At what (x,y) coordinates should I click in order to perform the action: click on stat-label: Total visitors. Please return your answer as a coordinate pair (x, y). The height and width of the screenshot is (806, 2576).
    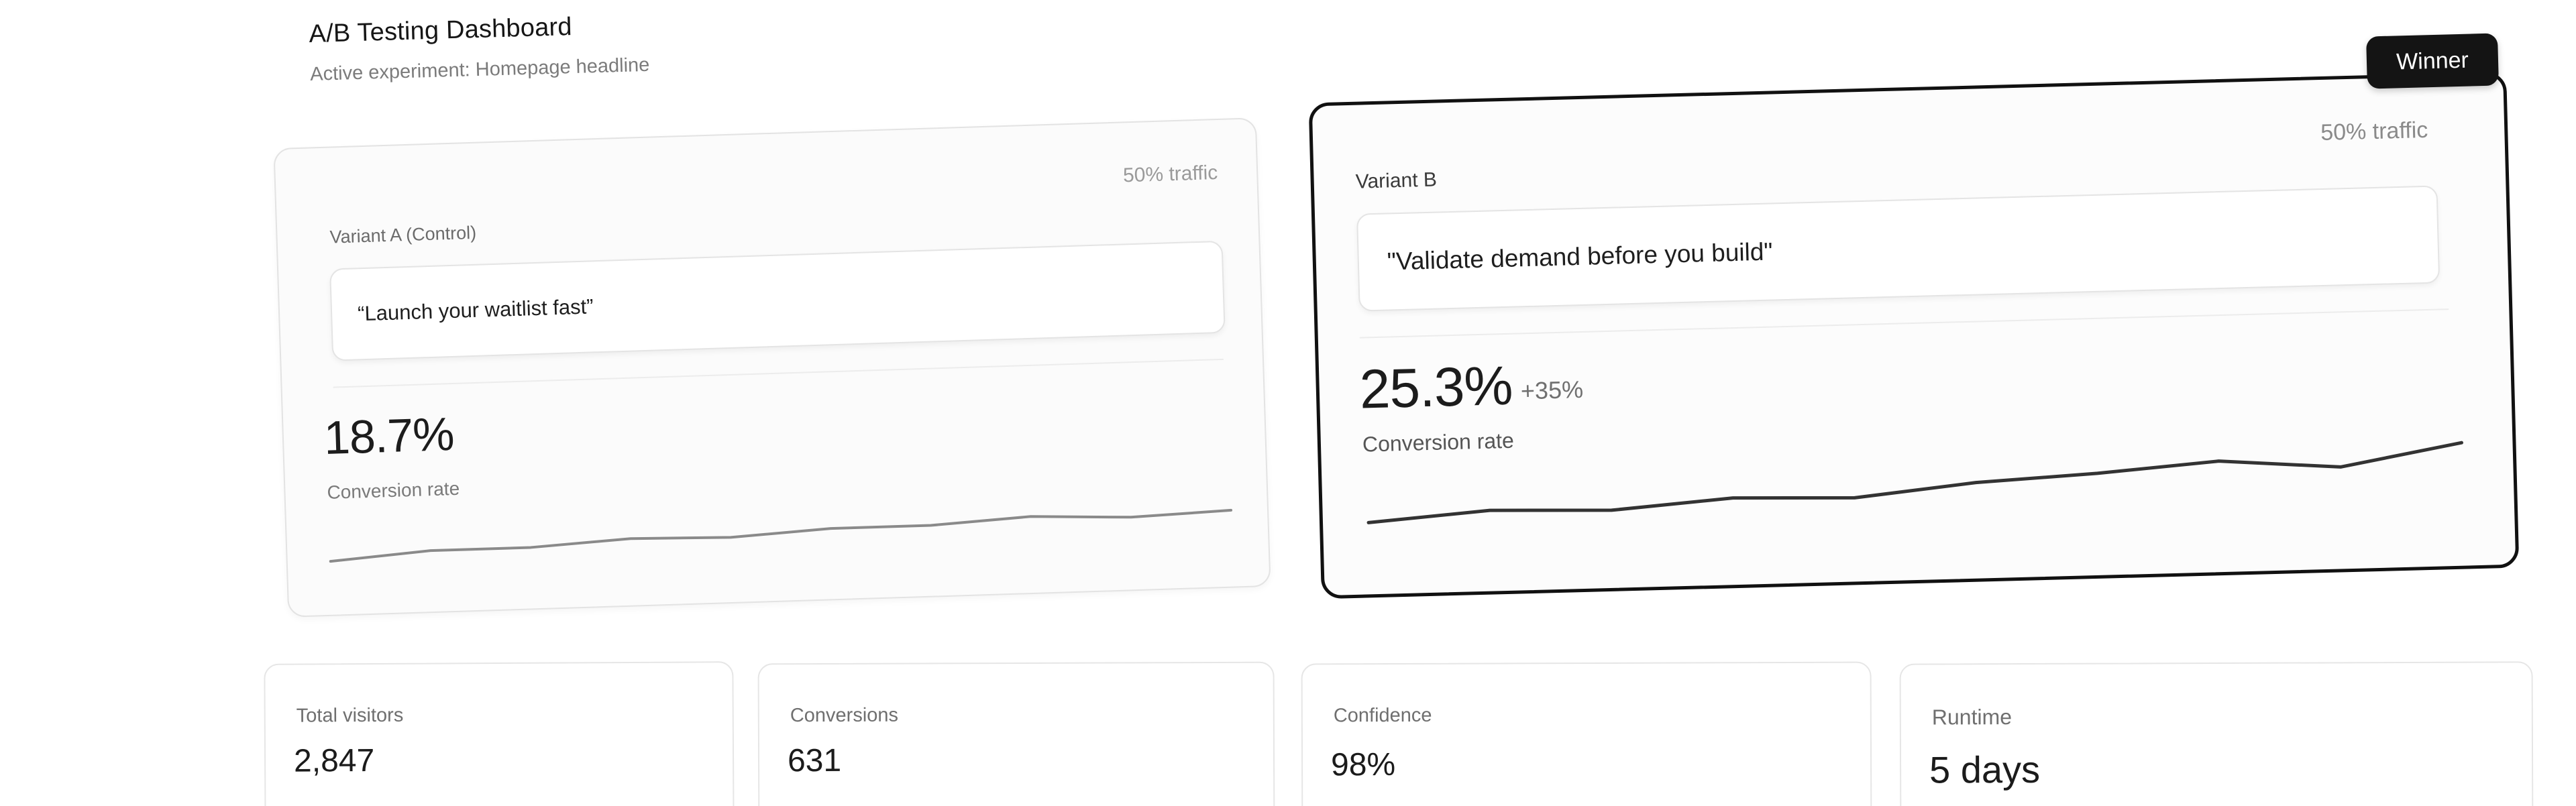
    Looking at the image, I should click on (350, 715).